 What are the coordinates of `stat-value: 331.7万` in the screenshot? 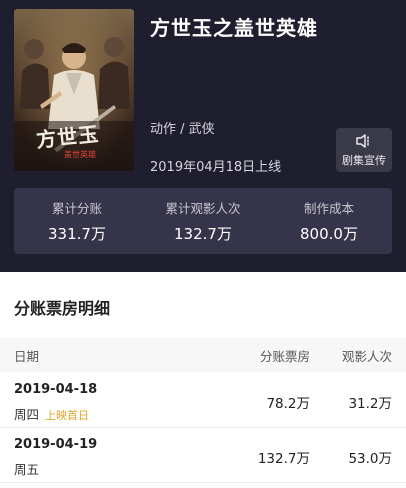 It's located at (77, 234).